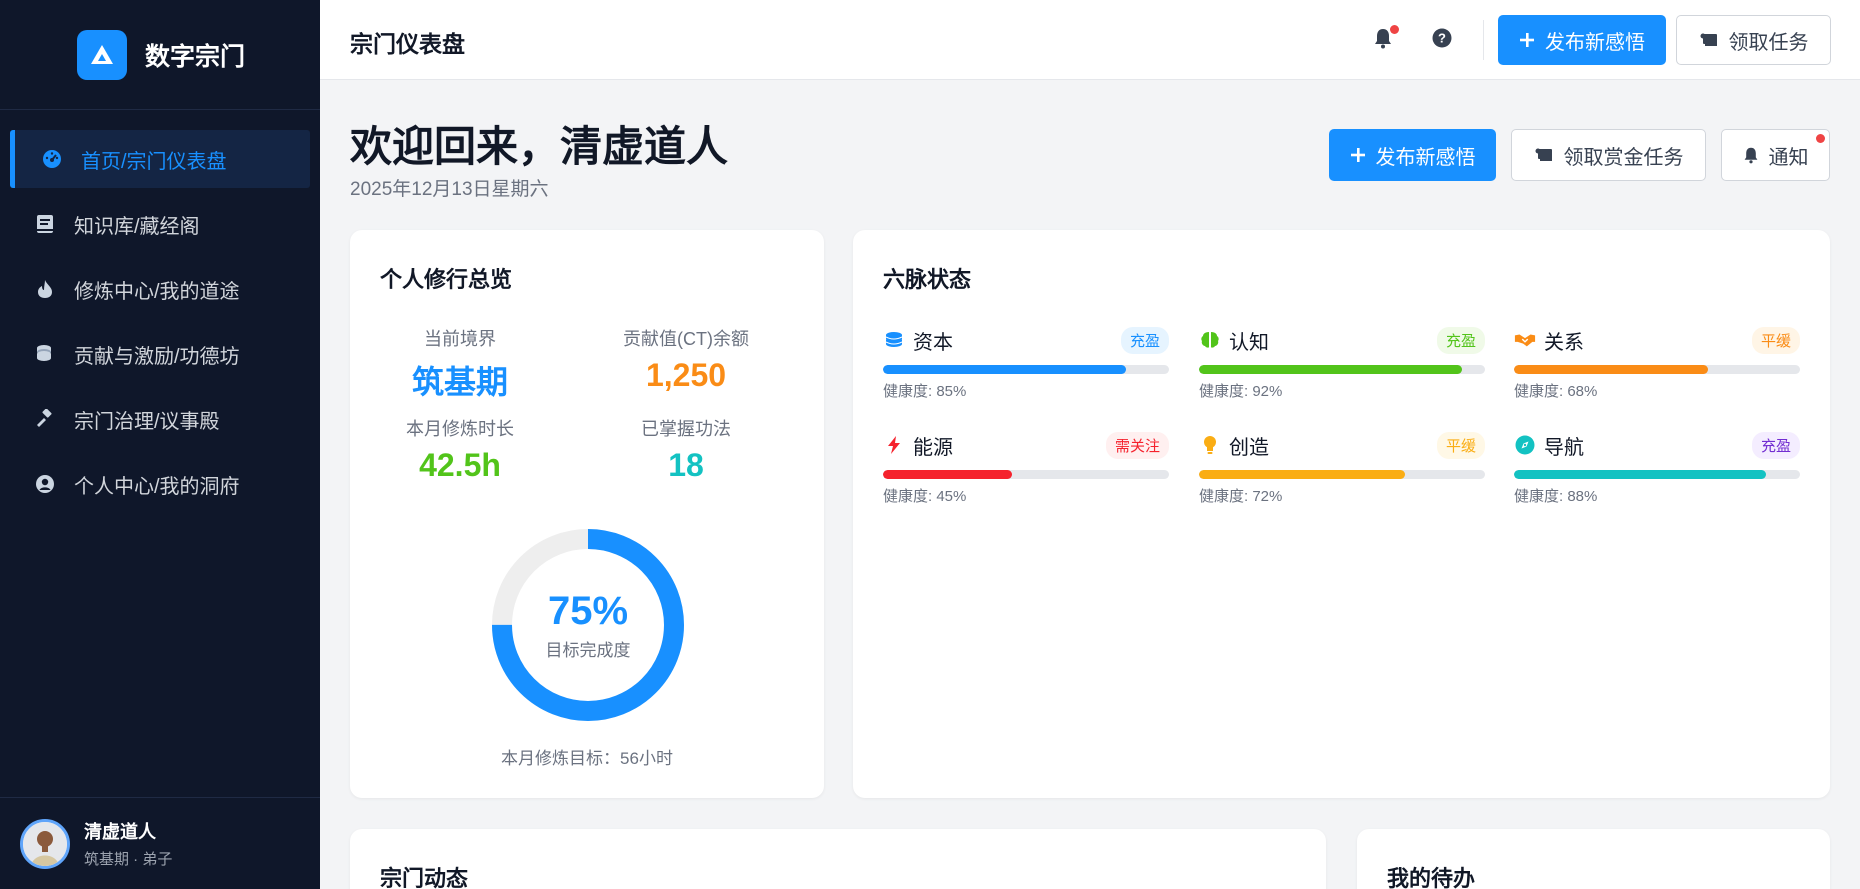 This screenshot has width=1860, height=889. What do you see at coordinates (1556, 391) in the screenshot?
I see `health-text: 健康度: 68%` at bounding box center [1556, 391].